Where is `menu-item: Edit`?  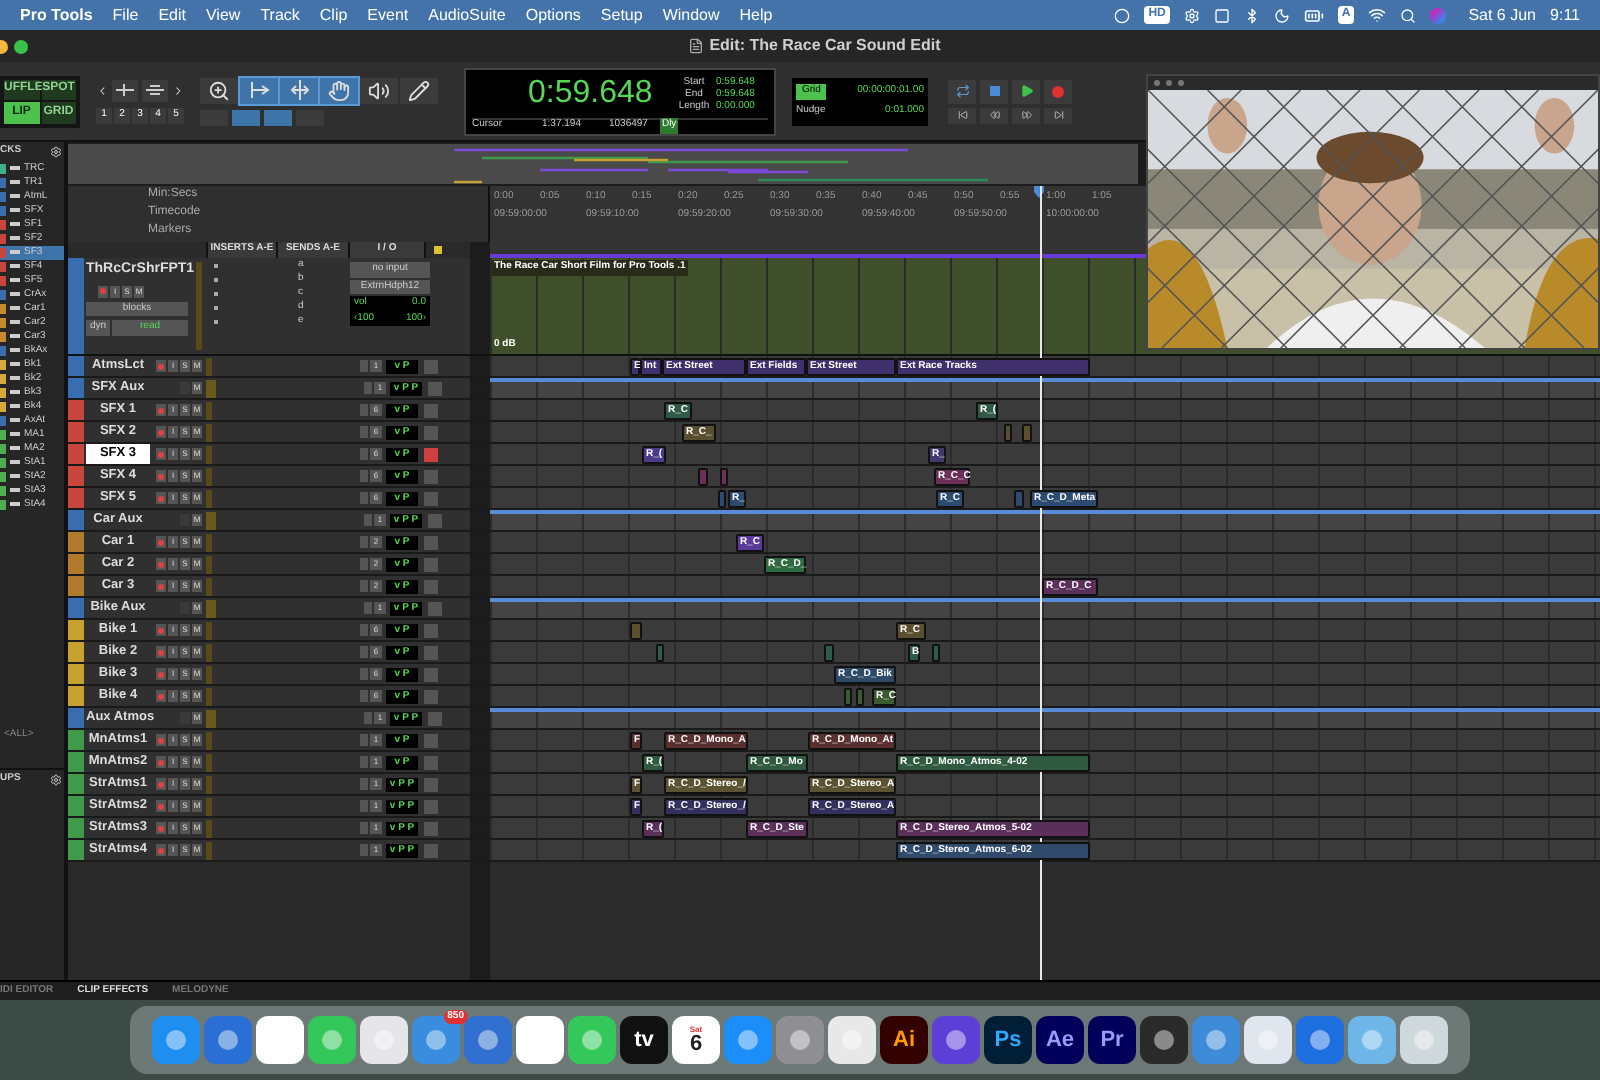
menu-item: Edit is located at coordinates (172, 15).